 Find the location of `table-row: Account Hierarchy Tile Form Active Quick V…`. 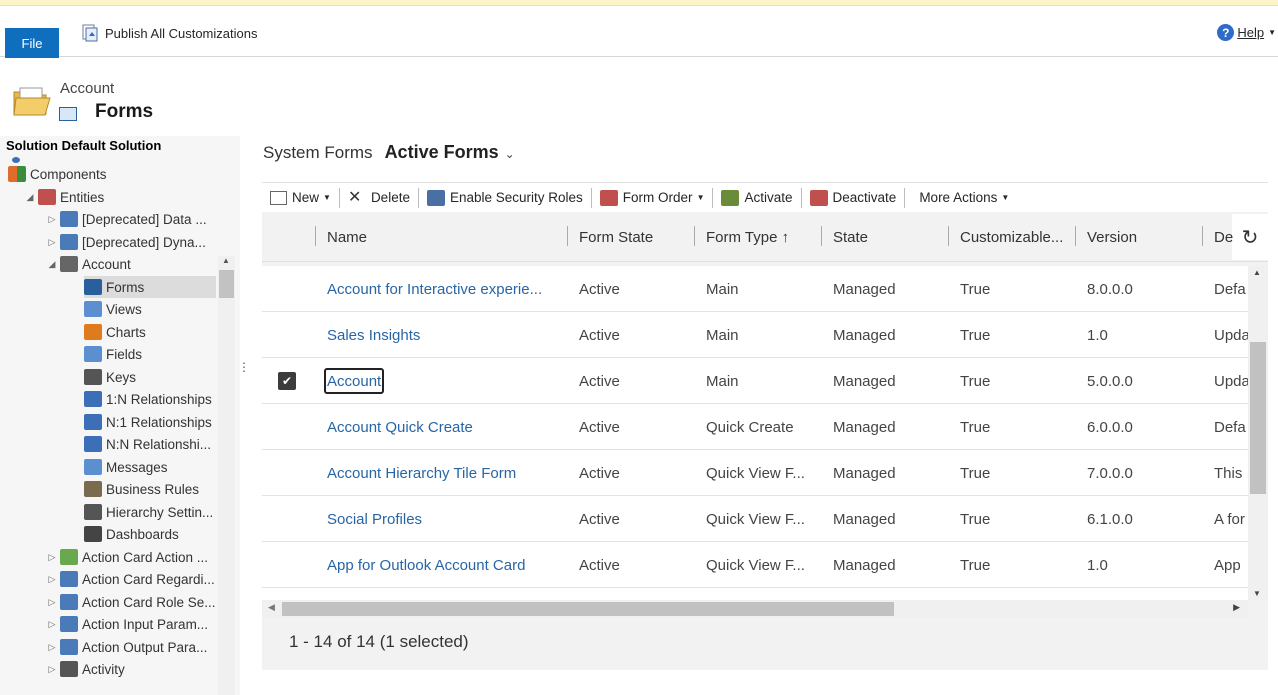

table-row: Account Hierarchy Tile Form Active Quick V… is located at coordinates (755, 473).